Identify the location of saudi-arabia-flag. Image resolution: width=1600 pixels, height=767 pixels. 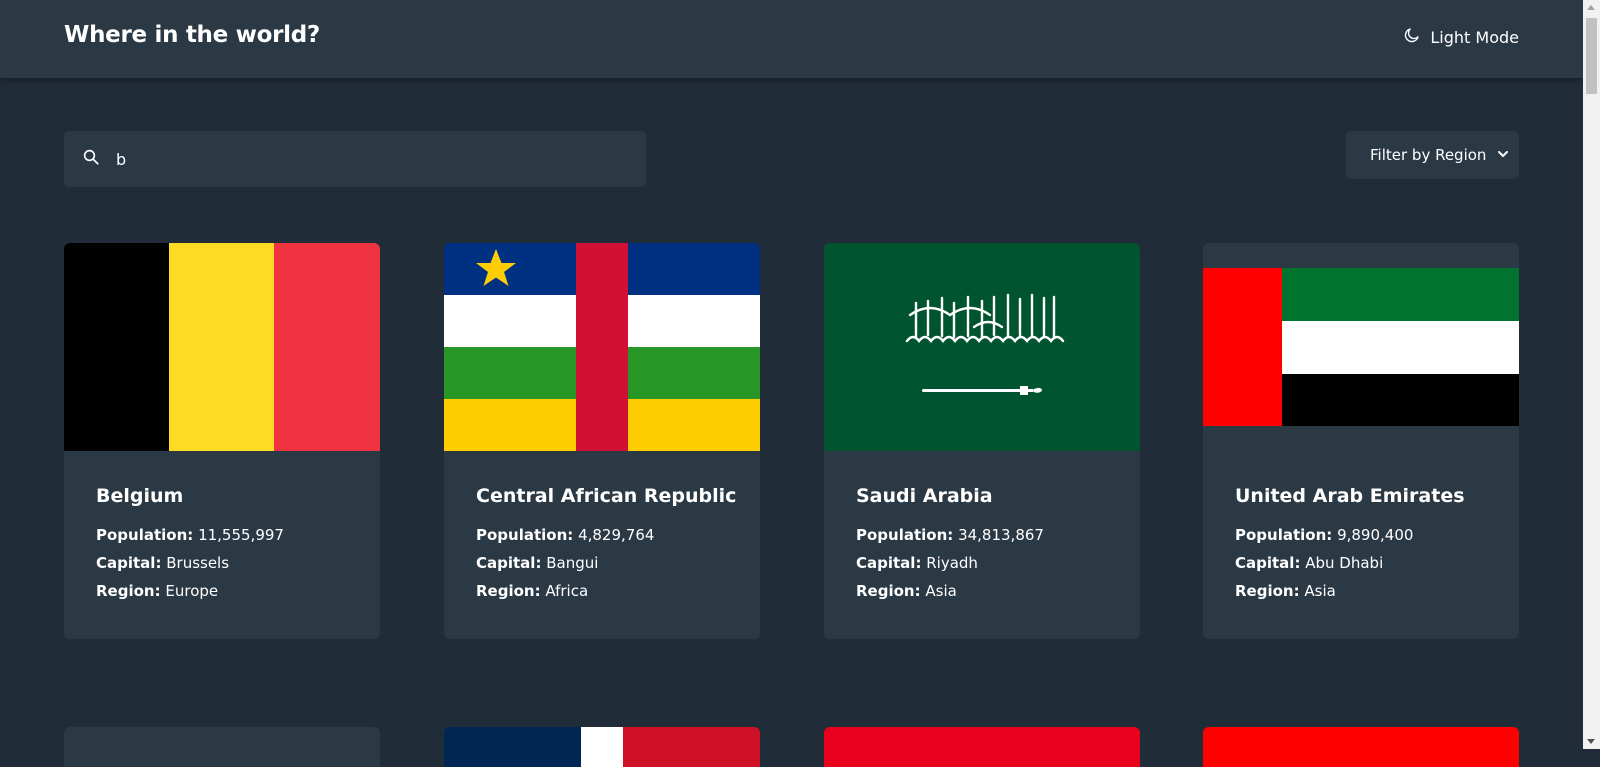
(982, 347).